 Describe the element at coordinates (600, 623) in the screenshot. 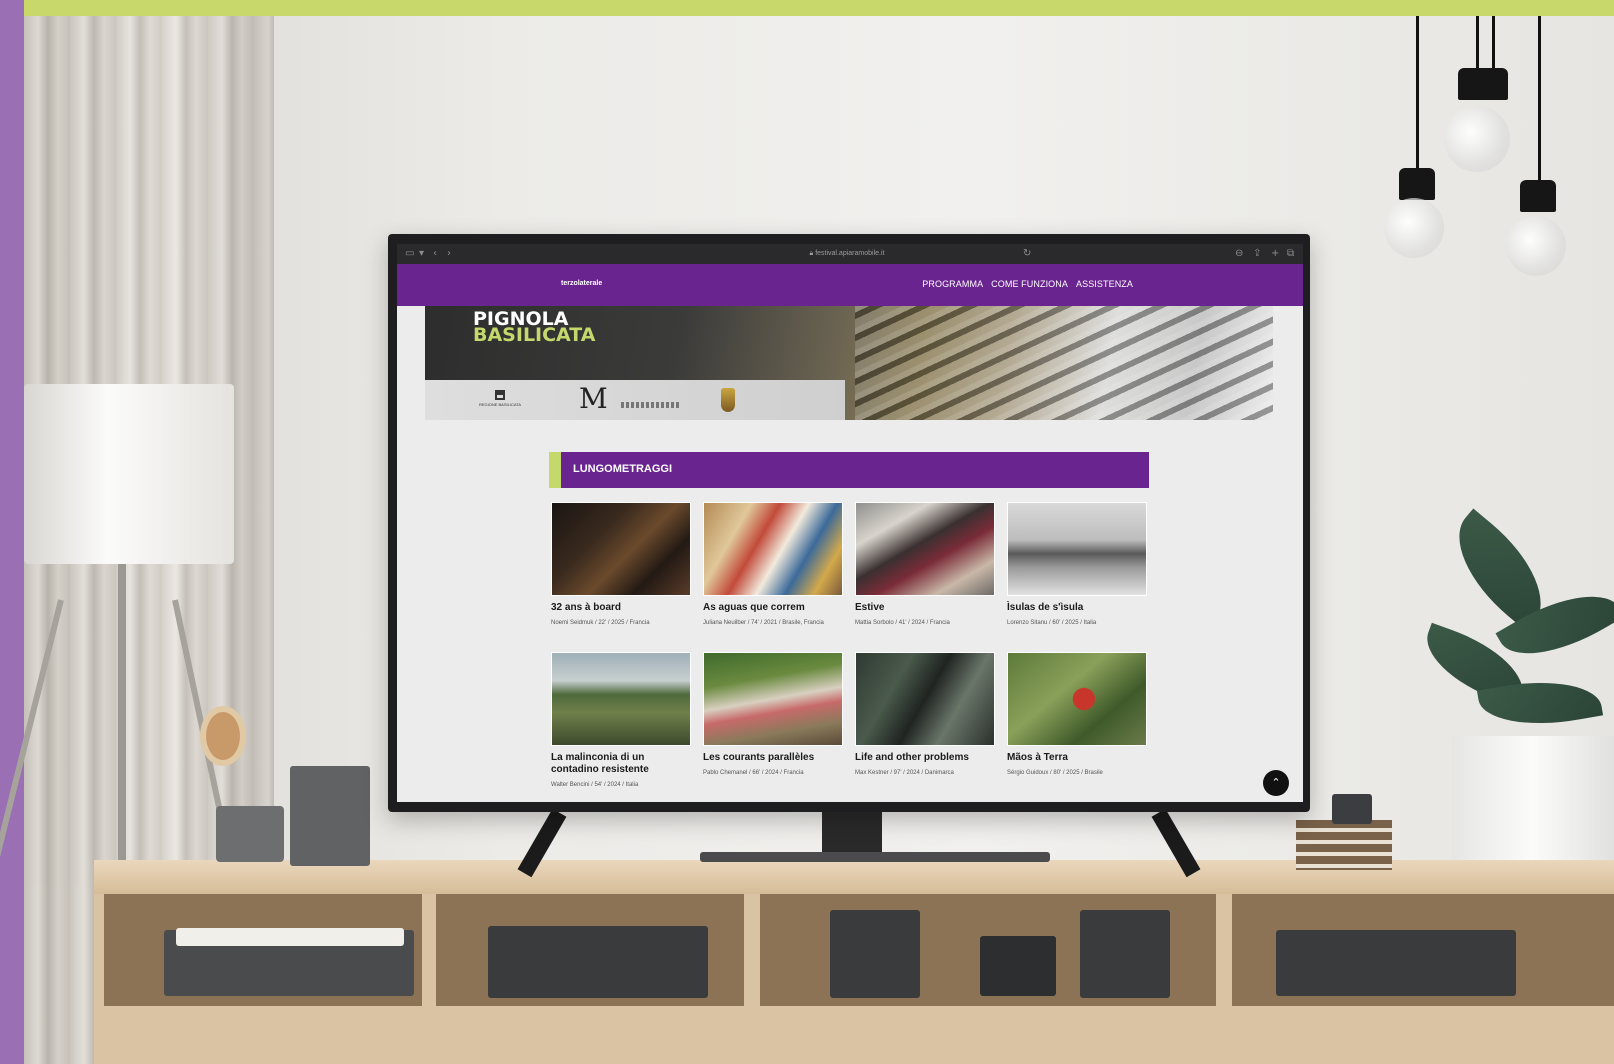

I see `film-meta: Noemi Seidmuk / 22' / 2025 / Francia` at that location.